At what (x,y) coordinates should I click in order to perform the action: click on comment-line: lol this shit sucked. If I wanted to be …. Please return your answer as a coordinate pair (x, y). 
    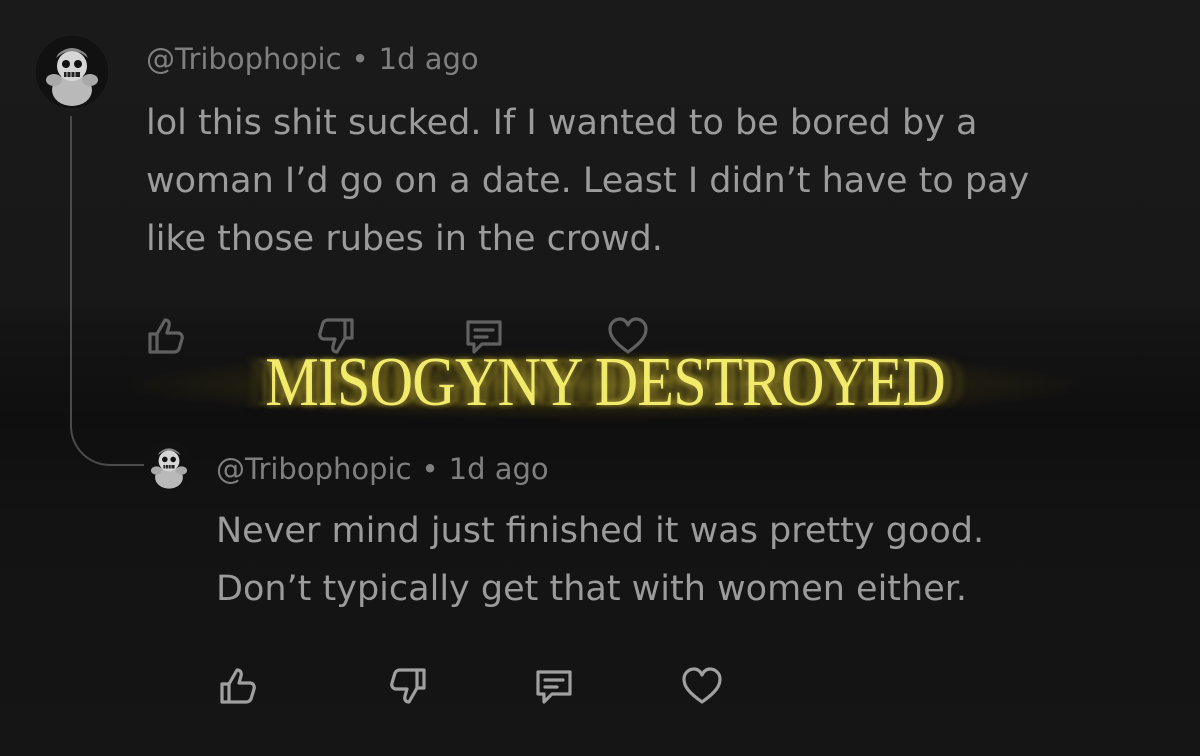
    Looking at the image, I should click on (562, 123).